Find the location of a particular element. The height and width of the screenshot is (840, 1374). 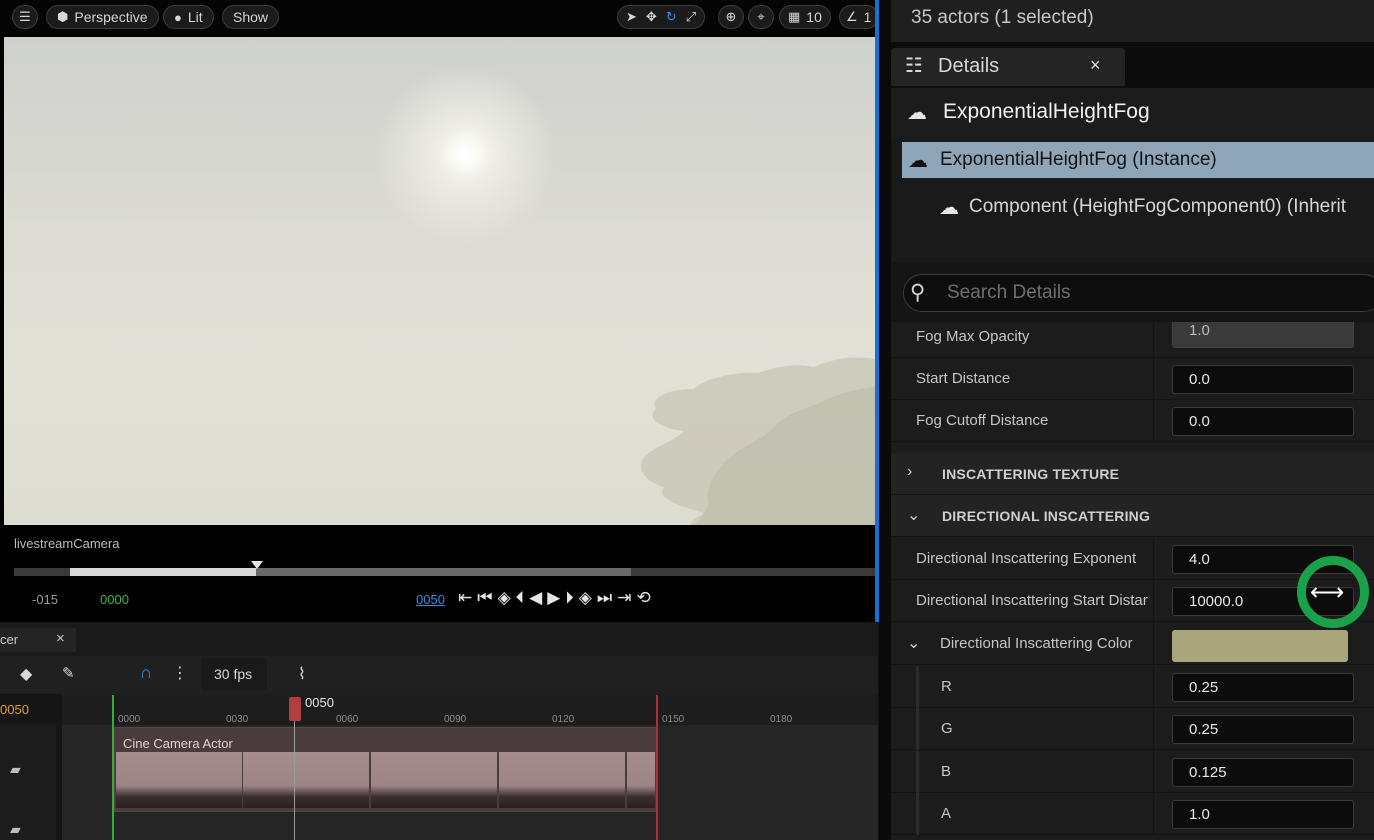

prev-key-icon: ⏮ is located at coordinates (484, 598).